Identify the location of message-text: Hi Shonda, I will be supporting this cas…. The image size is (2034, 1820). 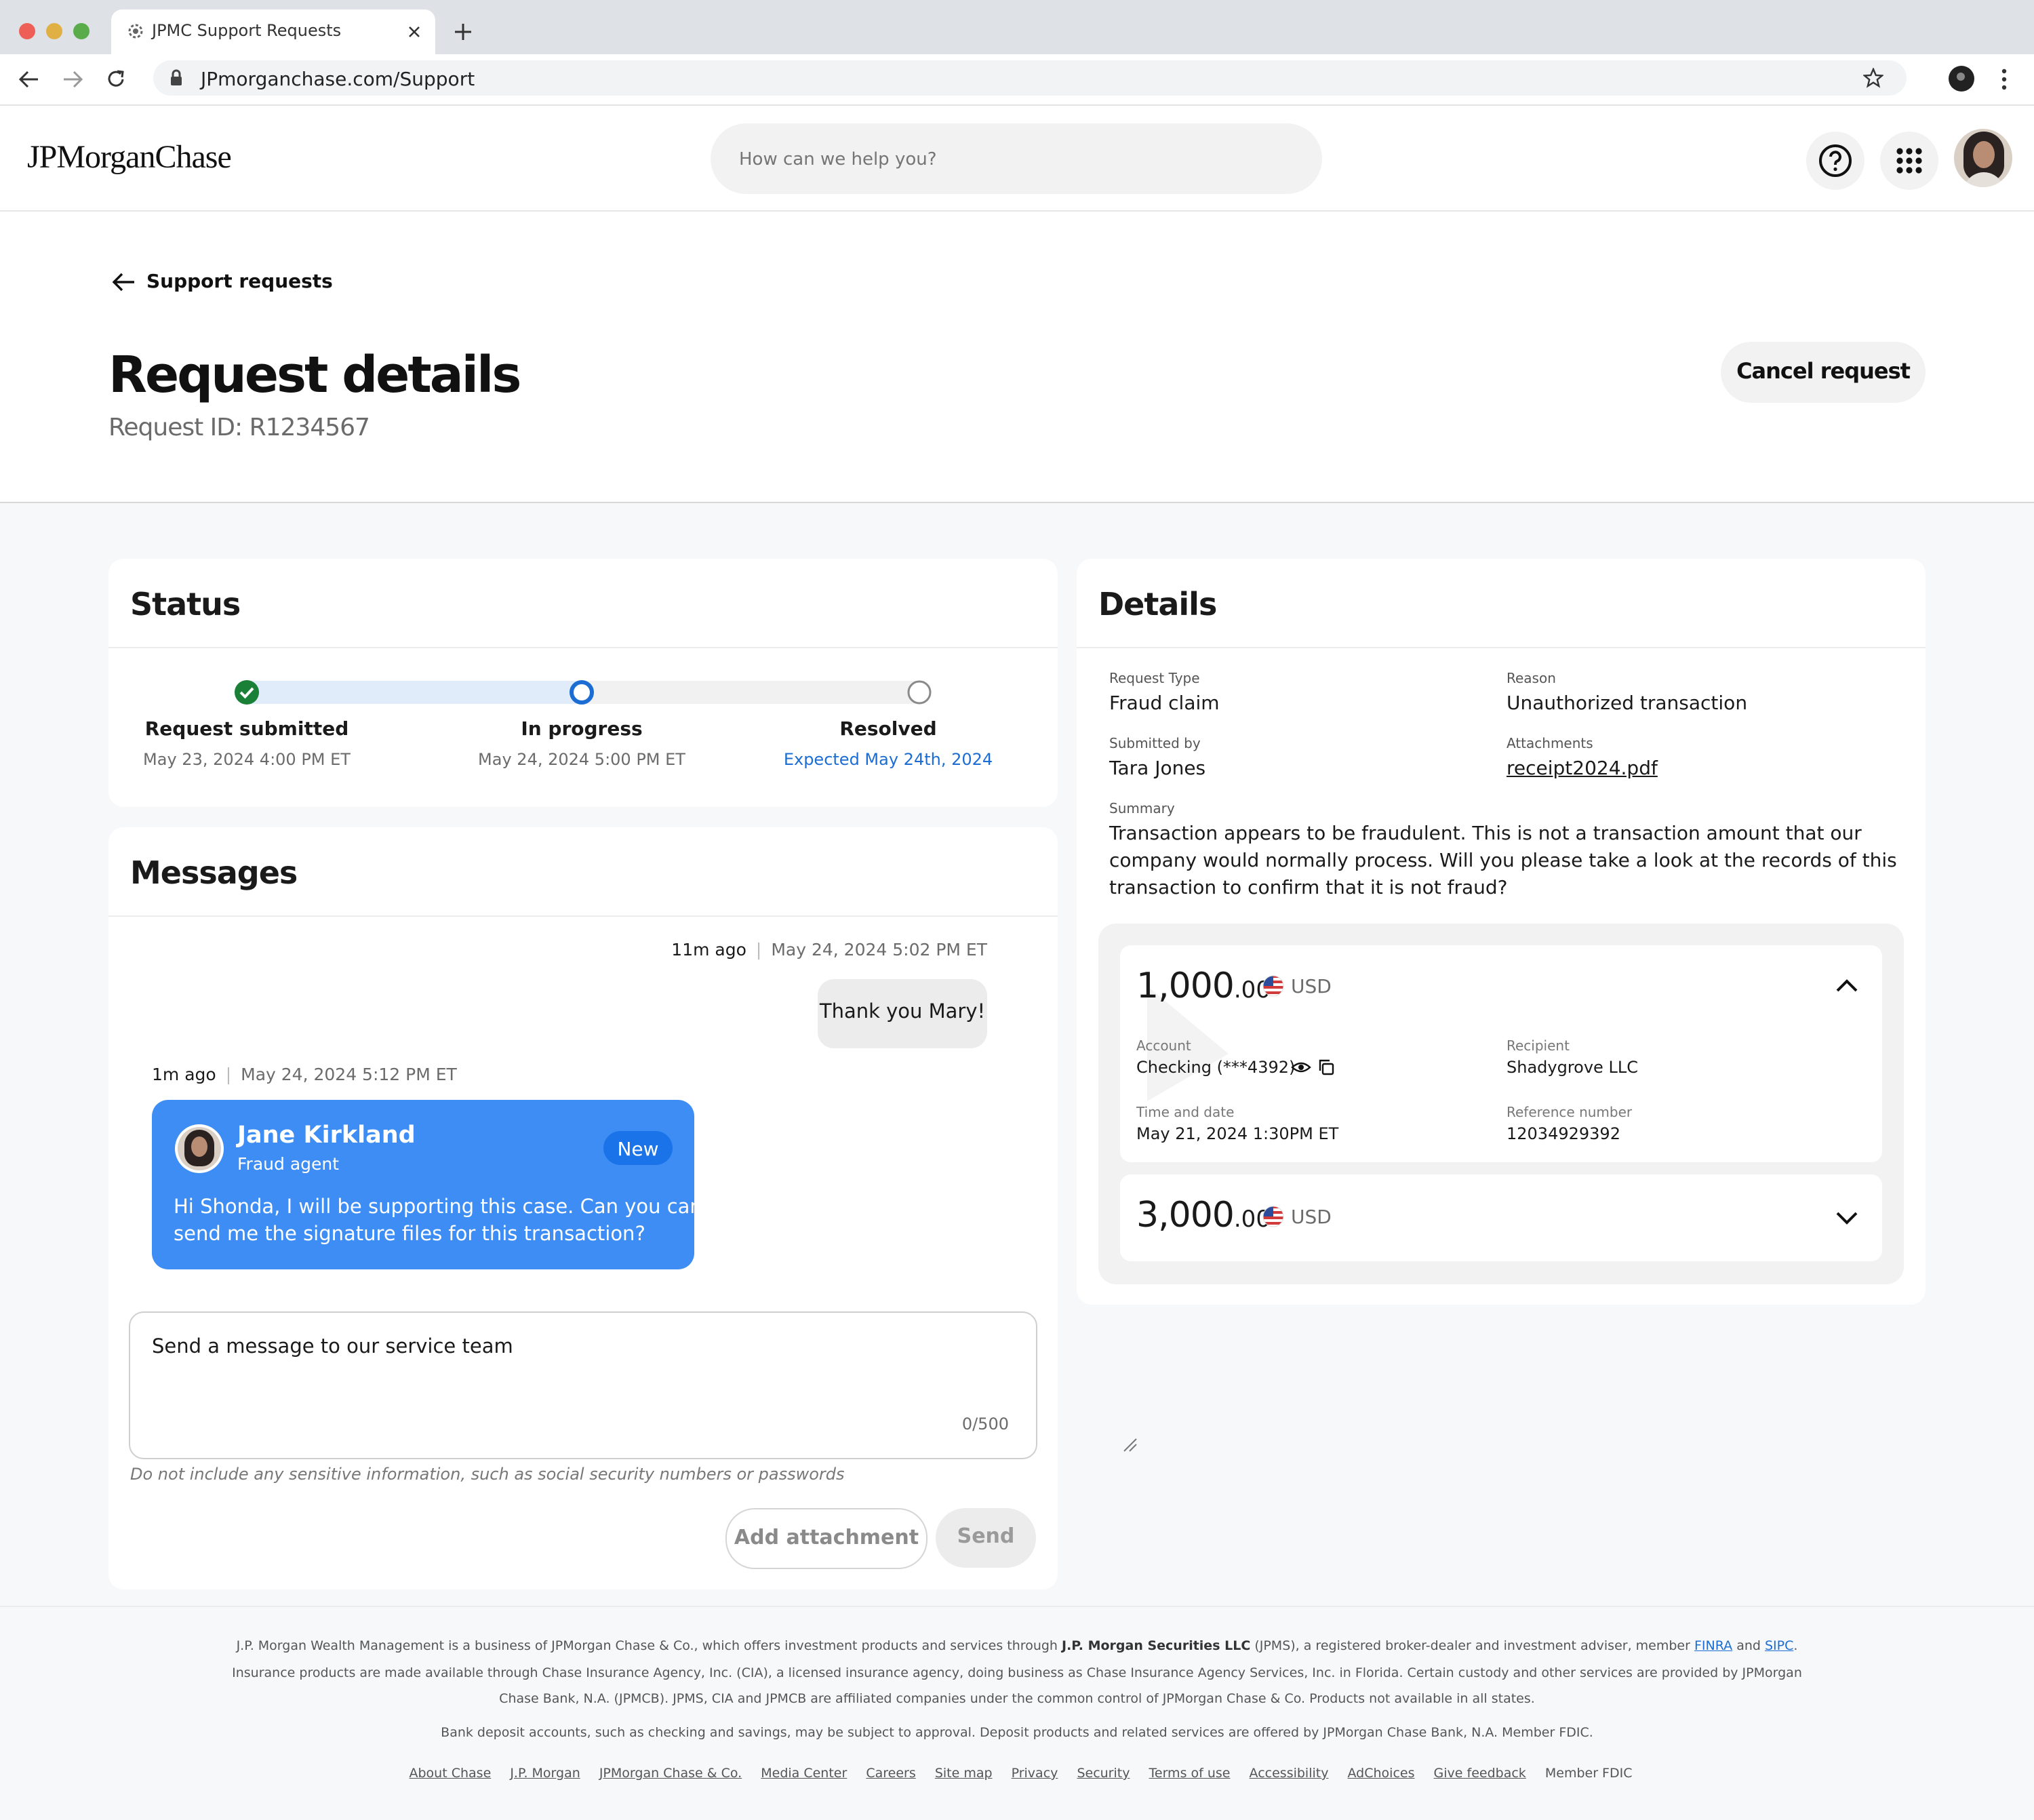
(438, 1206).